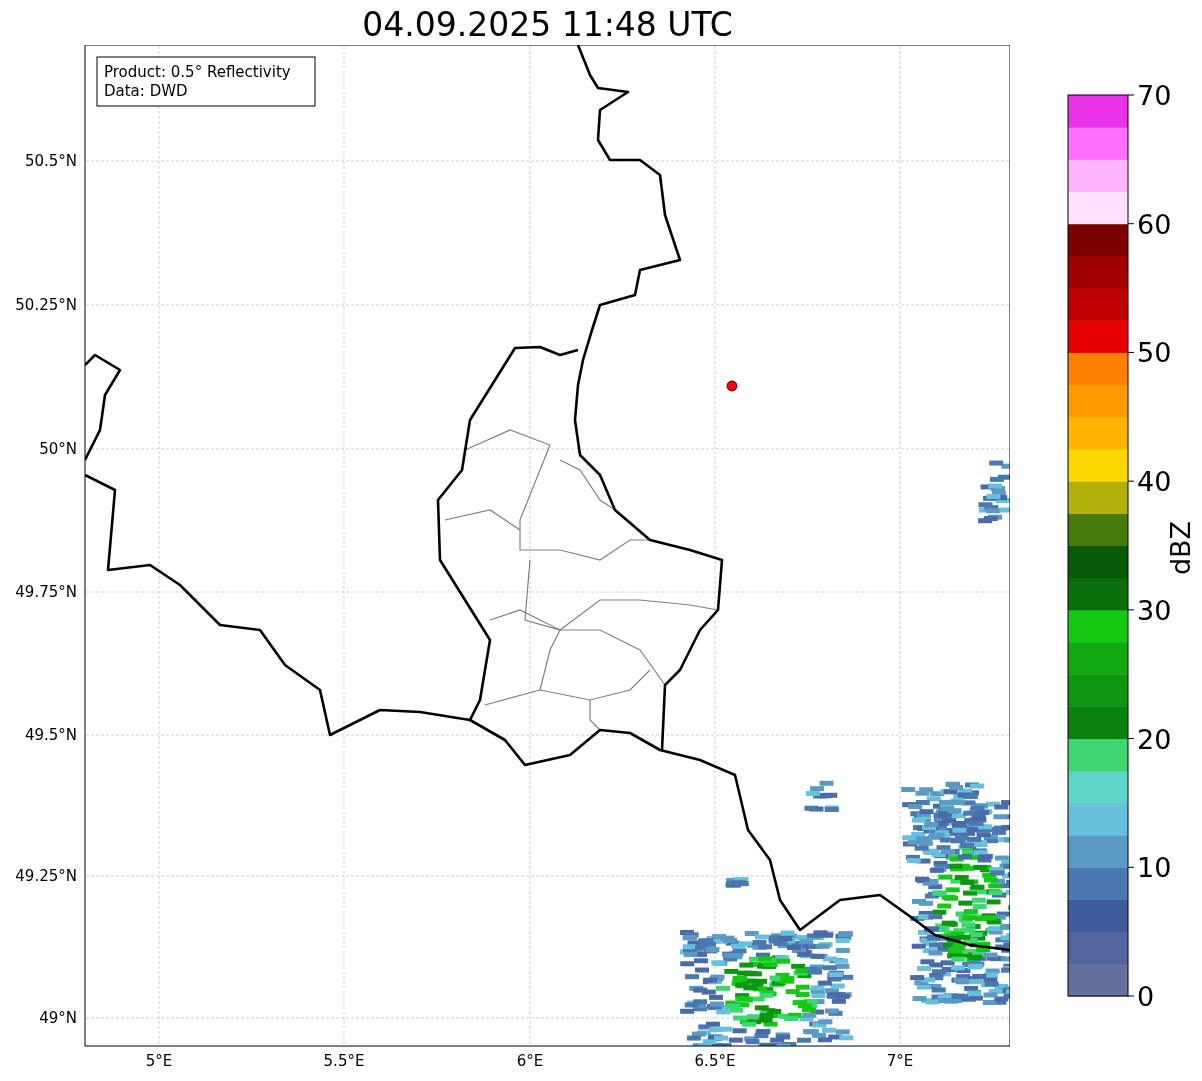  I want to click on y-tick-label: 49.25°N, so click(46, 876).